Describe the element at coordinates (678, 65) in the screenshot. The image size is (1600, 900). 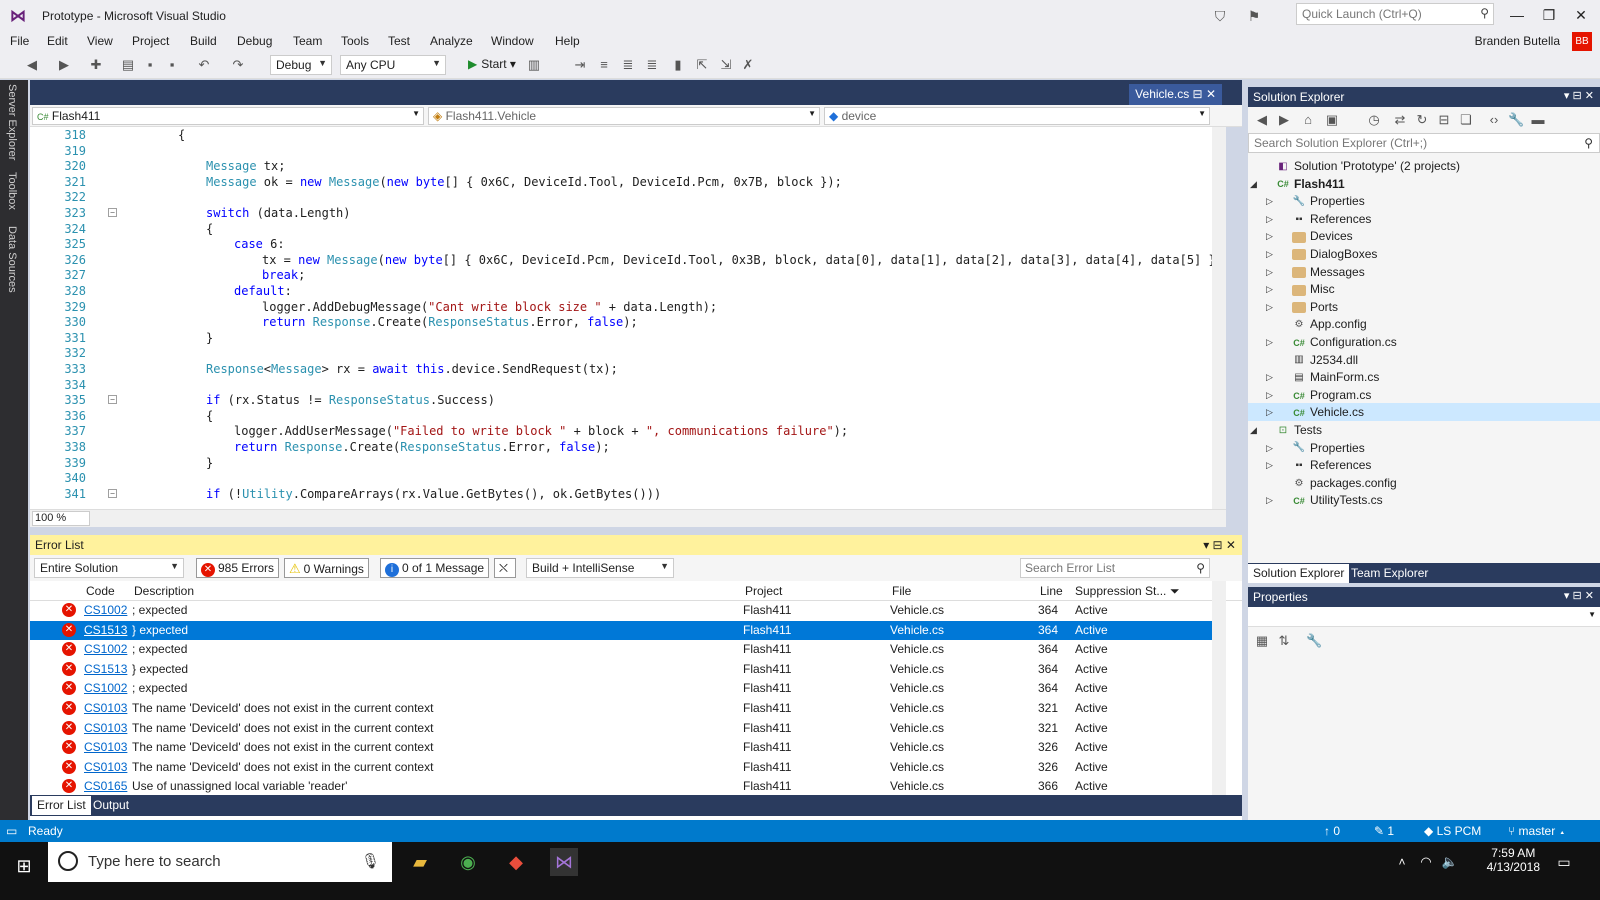
I see `bookmark-icon: ▮` at that location.